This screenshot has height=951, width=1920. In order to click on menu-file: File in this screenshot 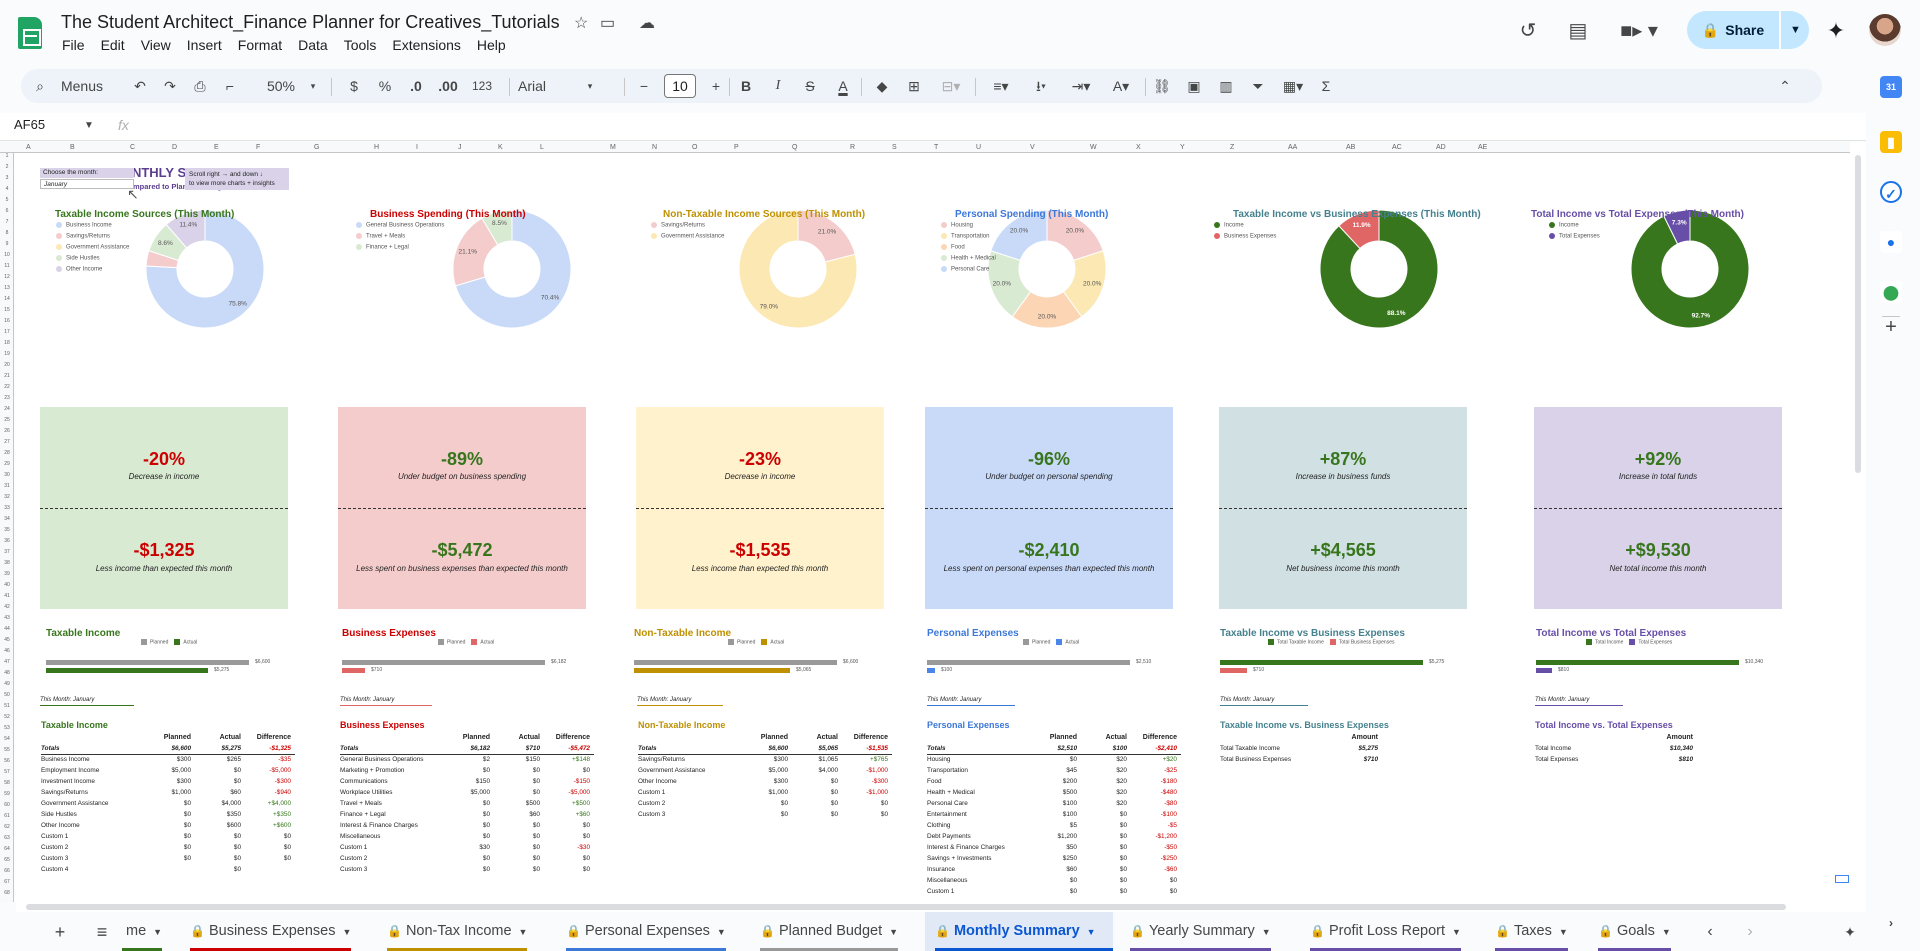, I will do `click(73, 45)`.